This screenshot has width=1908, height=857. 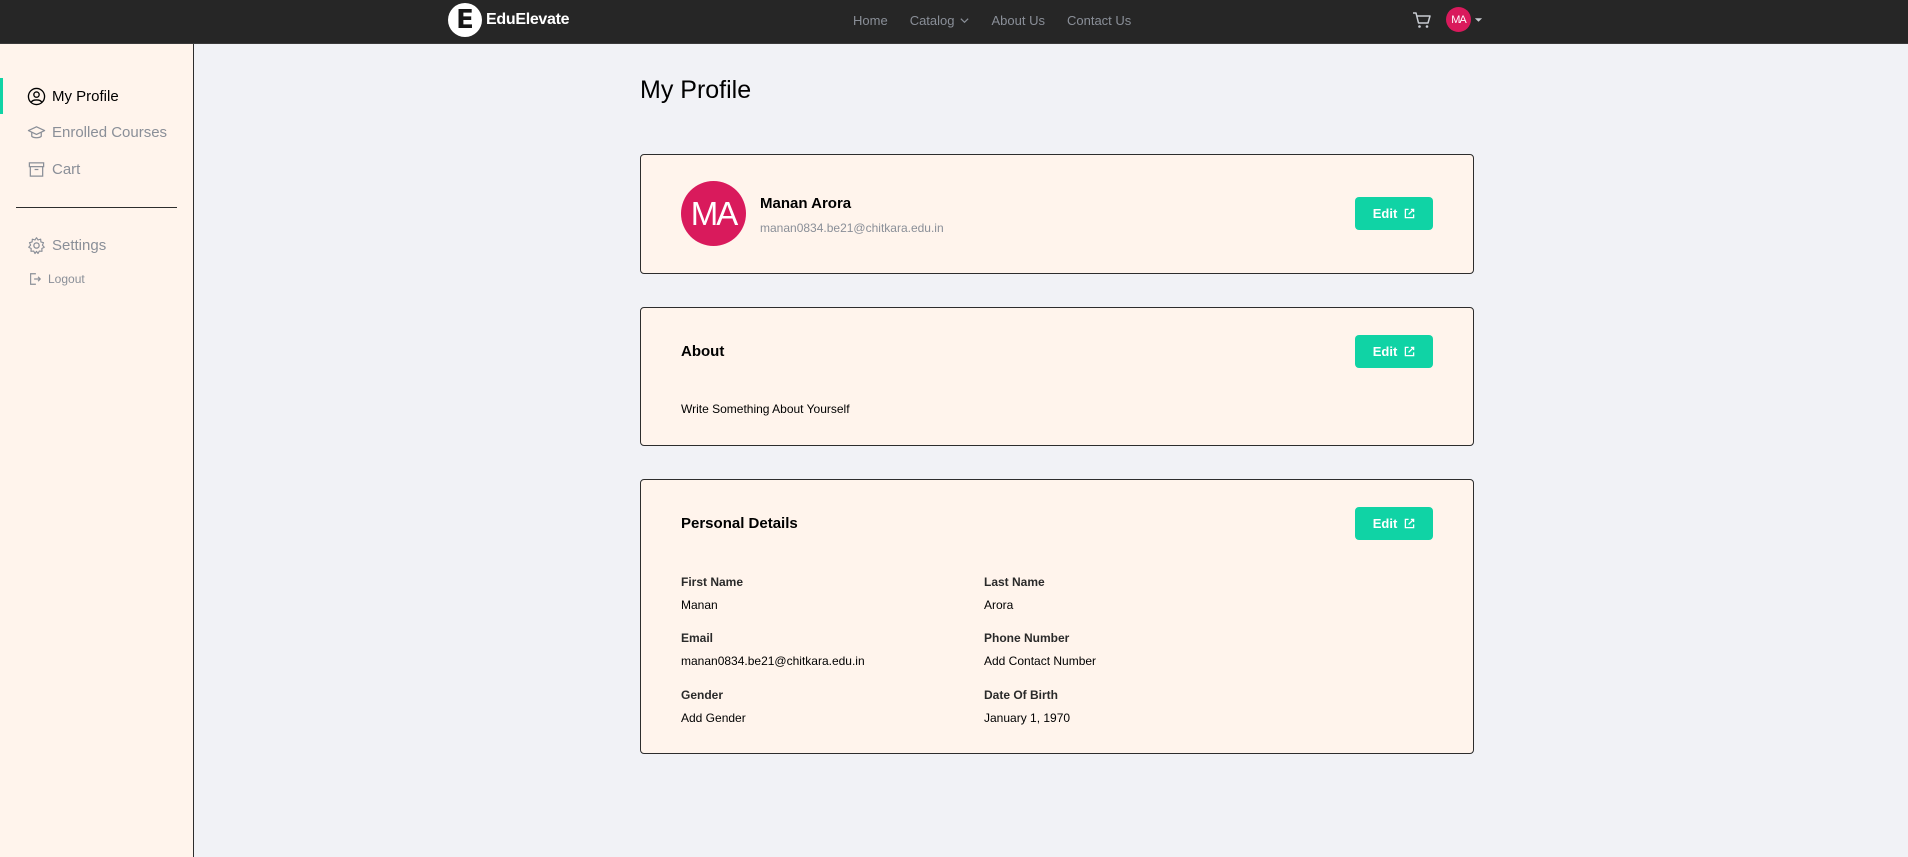 I want to click on edit-about-button: Edit, so click(x=1394, y=351).